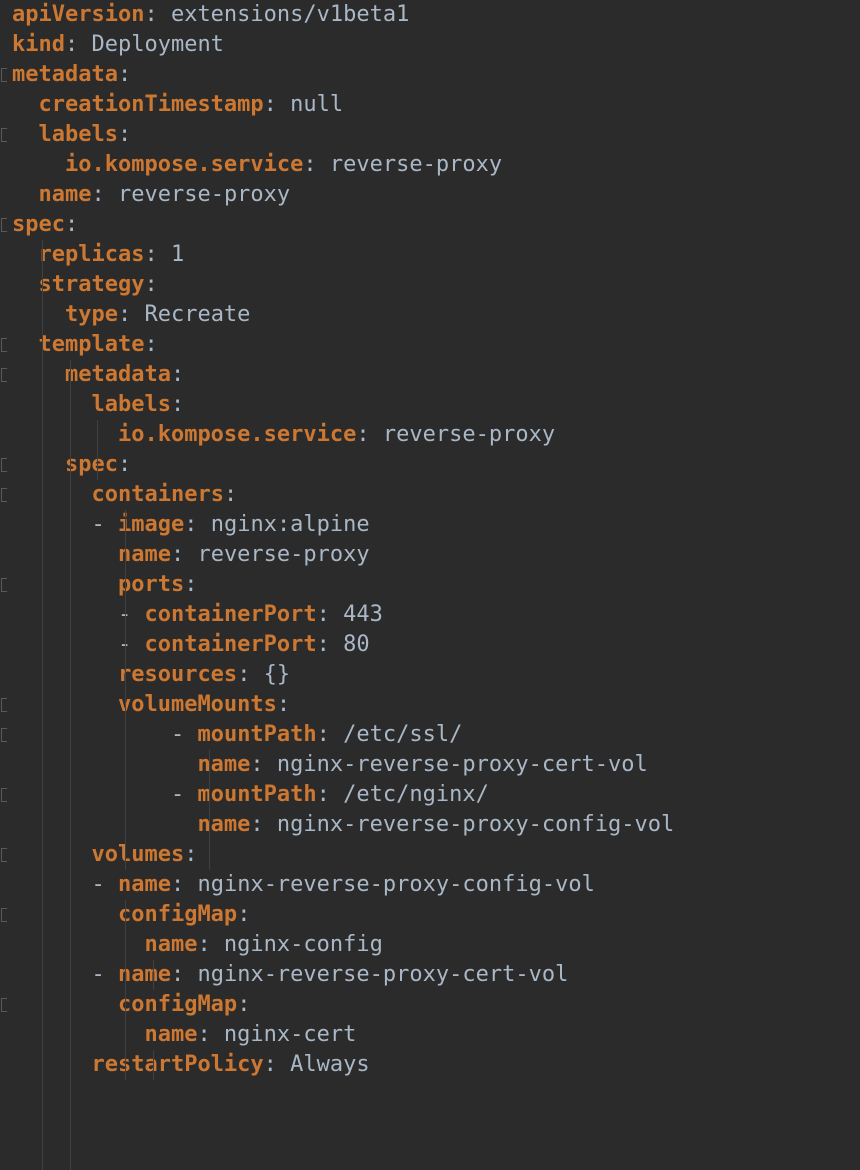 The width and height of the screenshot is (860, 1170). I want to click on code-line: name: nginx-reverse-proxy-cert-vol, so click(329, 765).